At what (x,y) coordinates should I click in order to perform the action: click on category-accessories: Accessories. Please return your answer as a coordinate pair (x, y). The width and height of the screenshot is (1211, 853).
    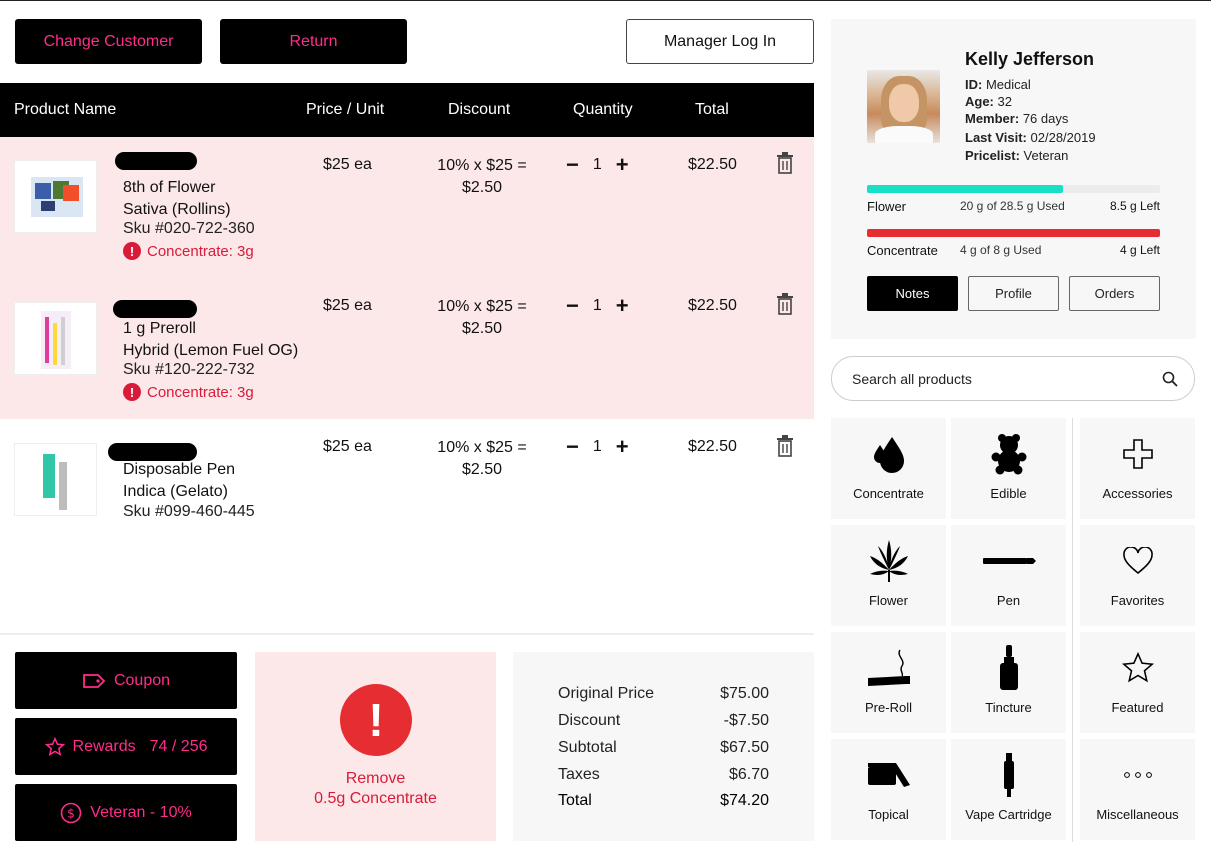
    Looking at the image, I should click on (1137, 468).